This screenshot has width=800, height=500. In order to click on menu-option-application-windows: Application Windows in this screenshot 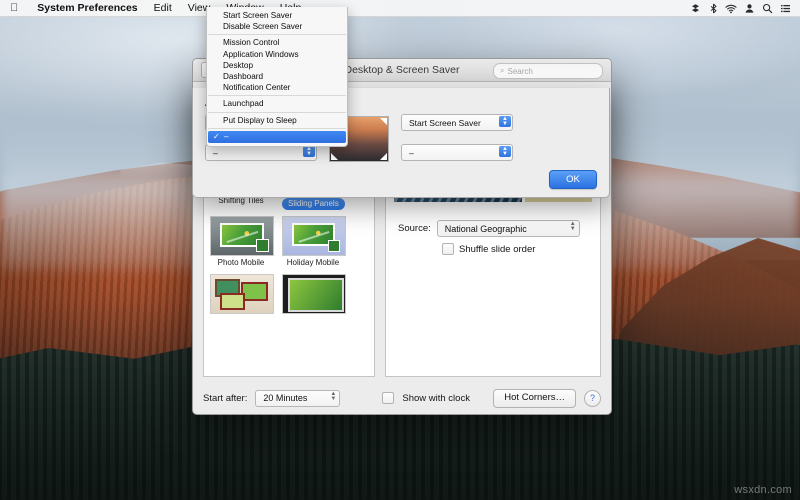, I will do `click(277, 54)`.